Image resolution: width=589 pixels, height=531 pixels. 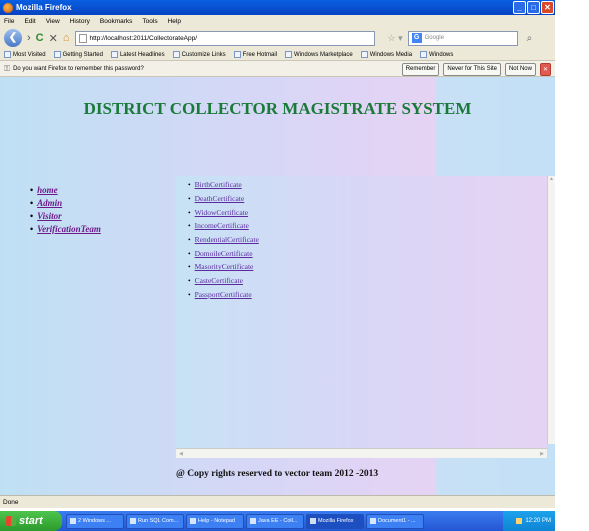 What do you see at coordinates (520, 69) in the screenshot?
I see `not-now-button: Not Now` at bounding box center [520, 69].